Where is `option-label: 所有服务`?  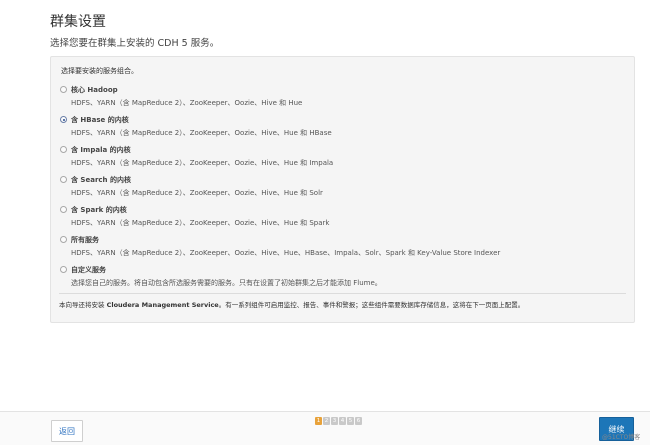
option-label: 所有服务 is located at coordinates (85, 240).